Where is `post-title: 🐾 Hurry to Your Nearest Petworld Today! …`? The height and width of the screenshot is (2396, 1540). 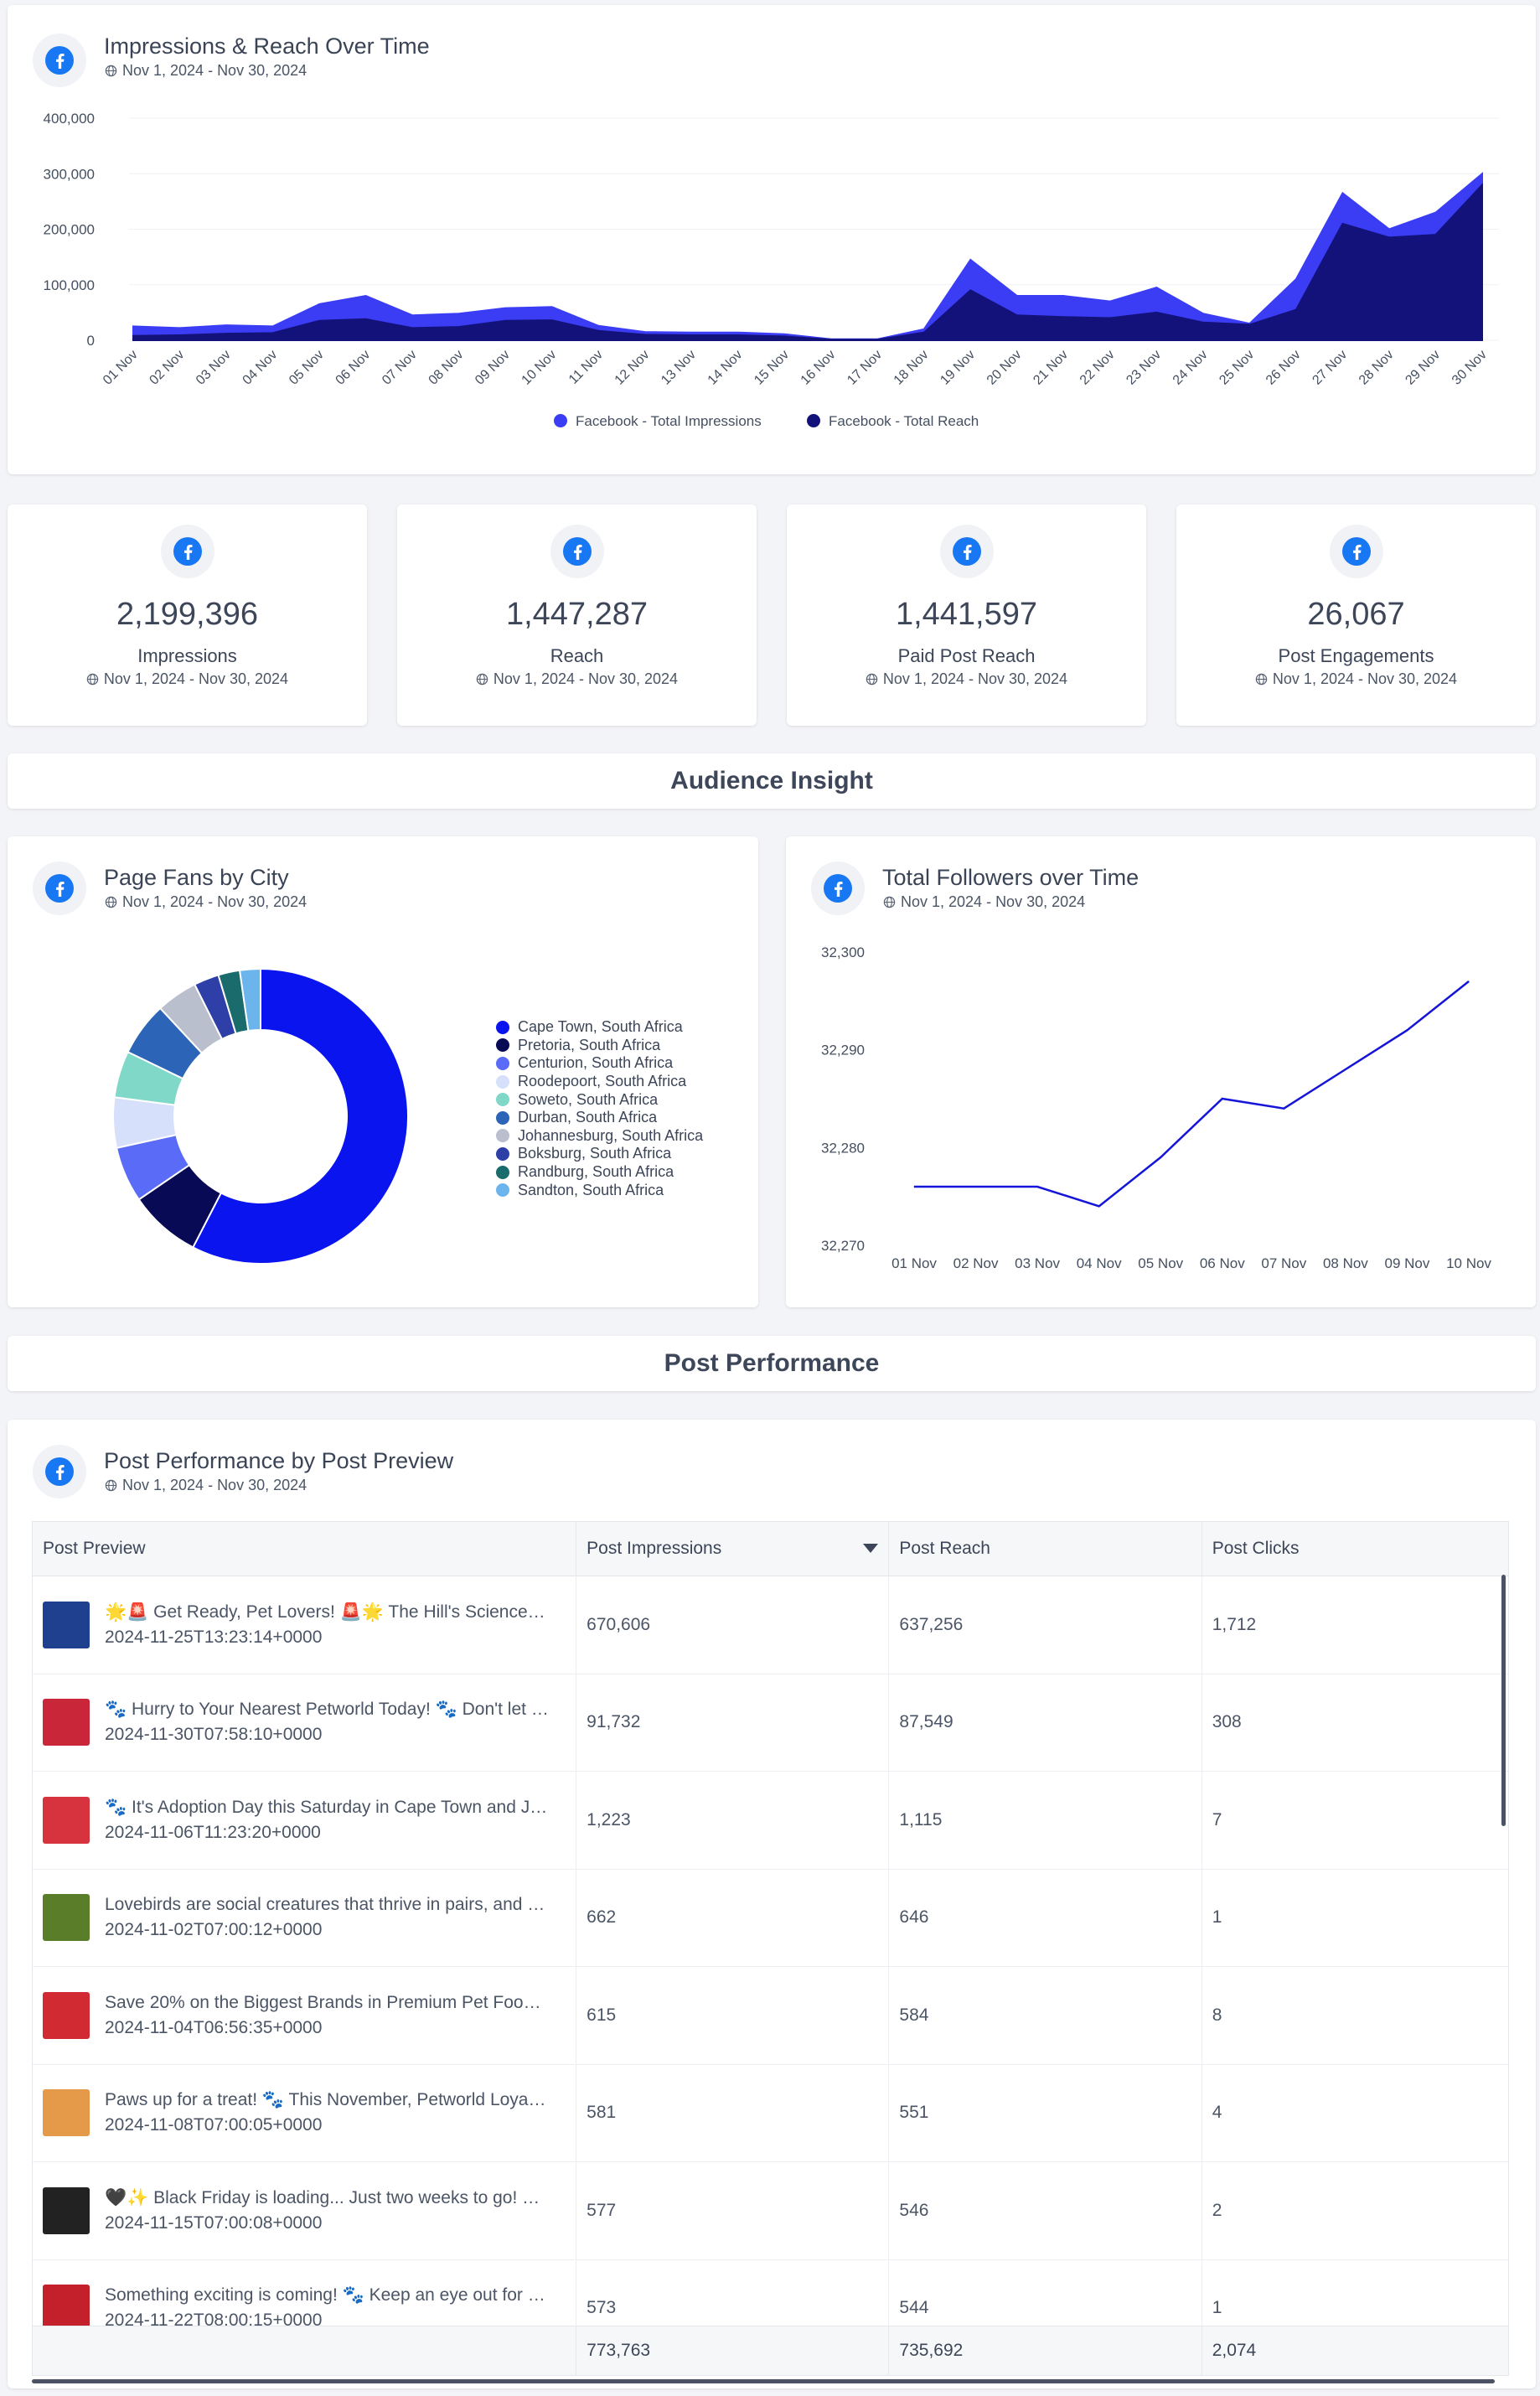
post-title: 🐾 Hurry to Your Nearest Petworld Today! … is located at coordinates (327, 1710).